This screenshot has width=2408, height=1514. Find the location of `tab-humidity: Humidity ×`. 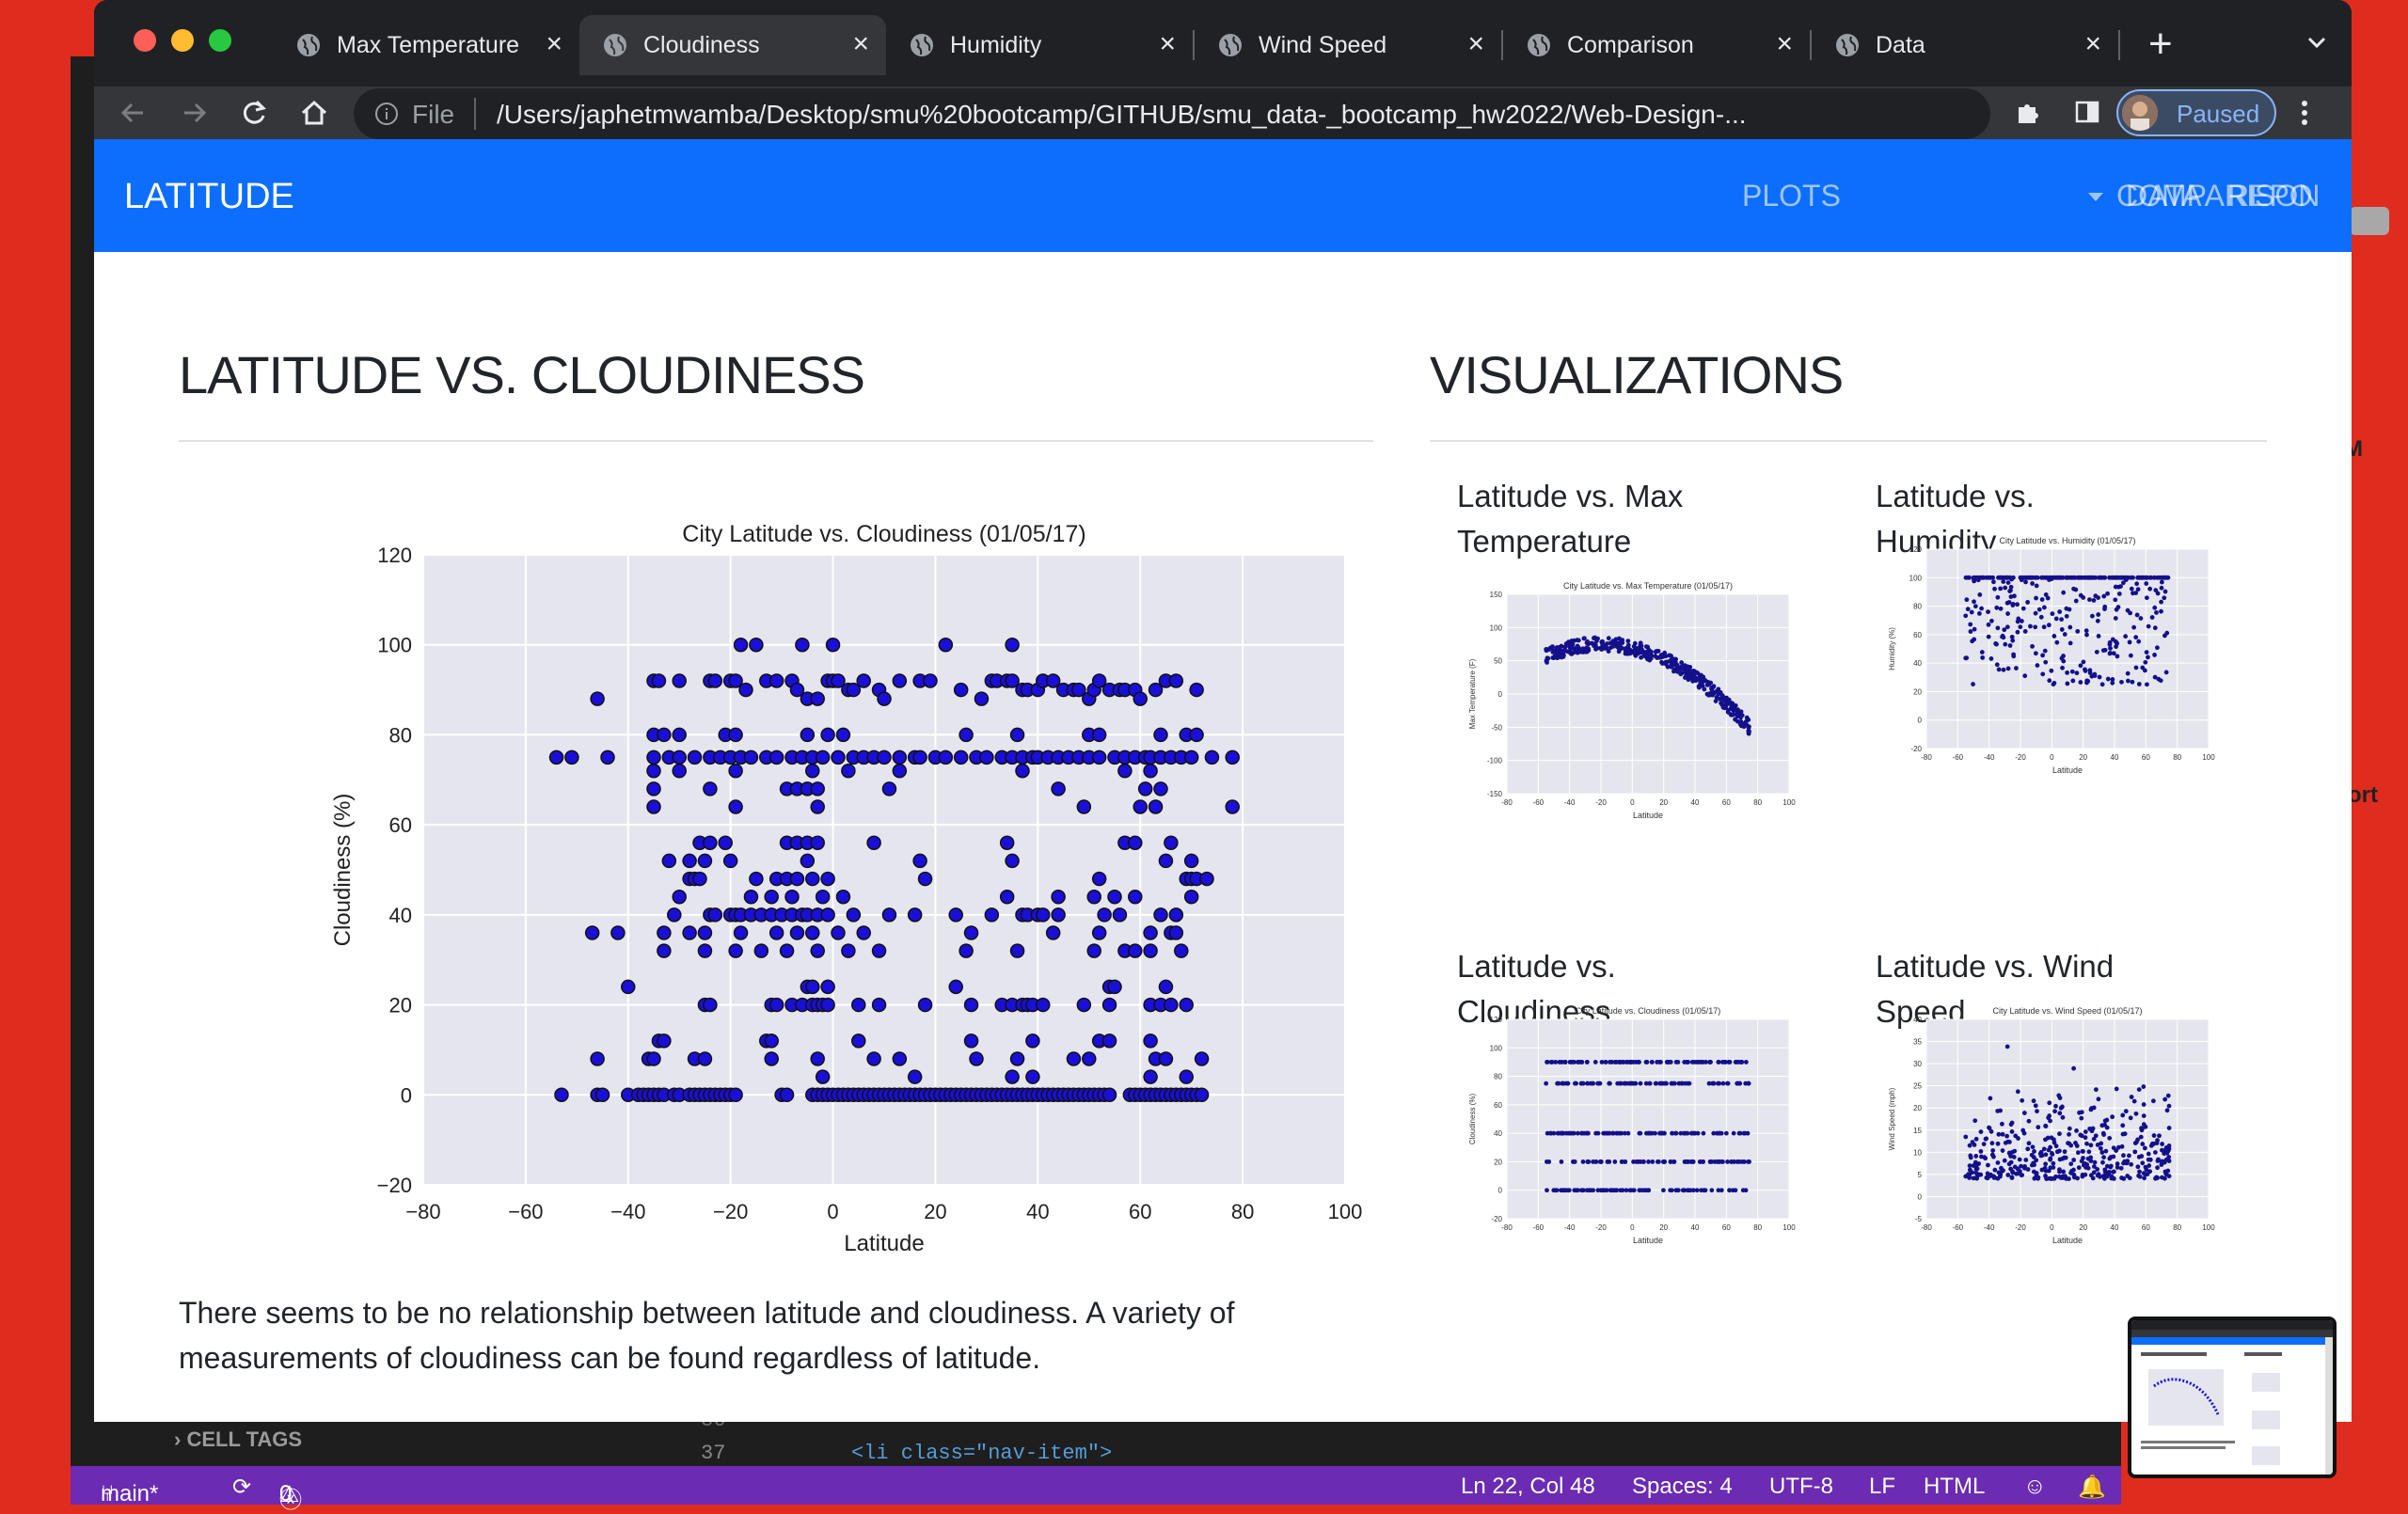

tab-humidity: Humidity × is located at coordinates (1041, 45).